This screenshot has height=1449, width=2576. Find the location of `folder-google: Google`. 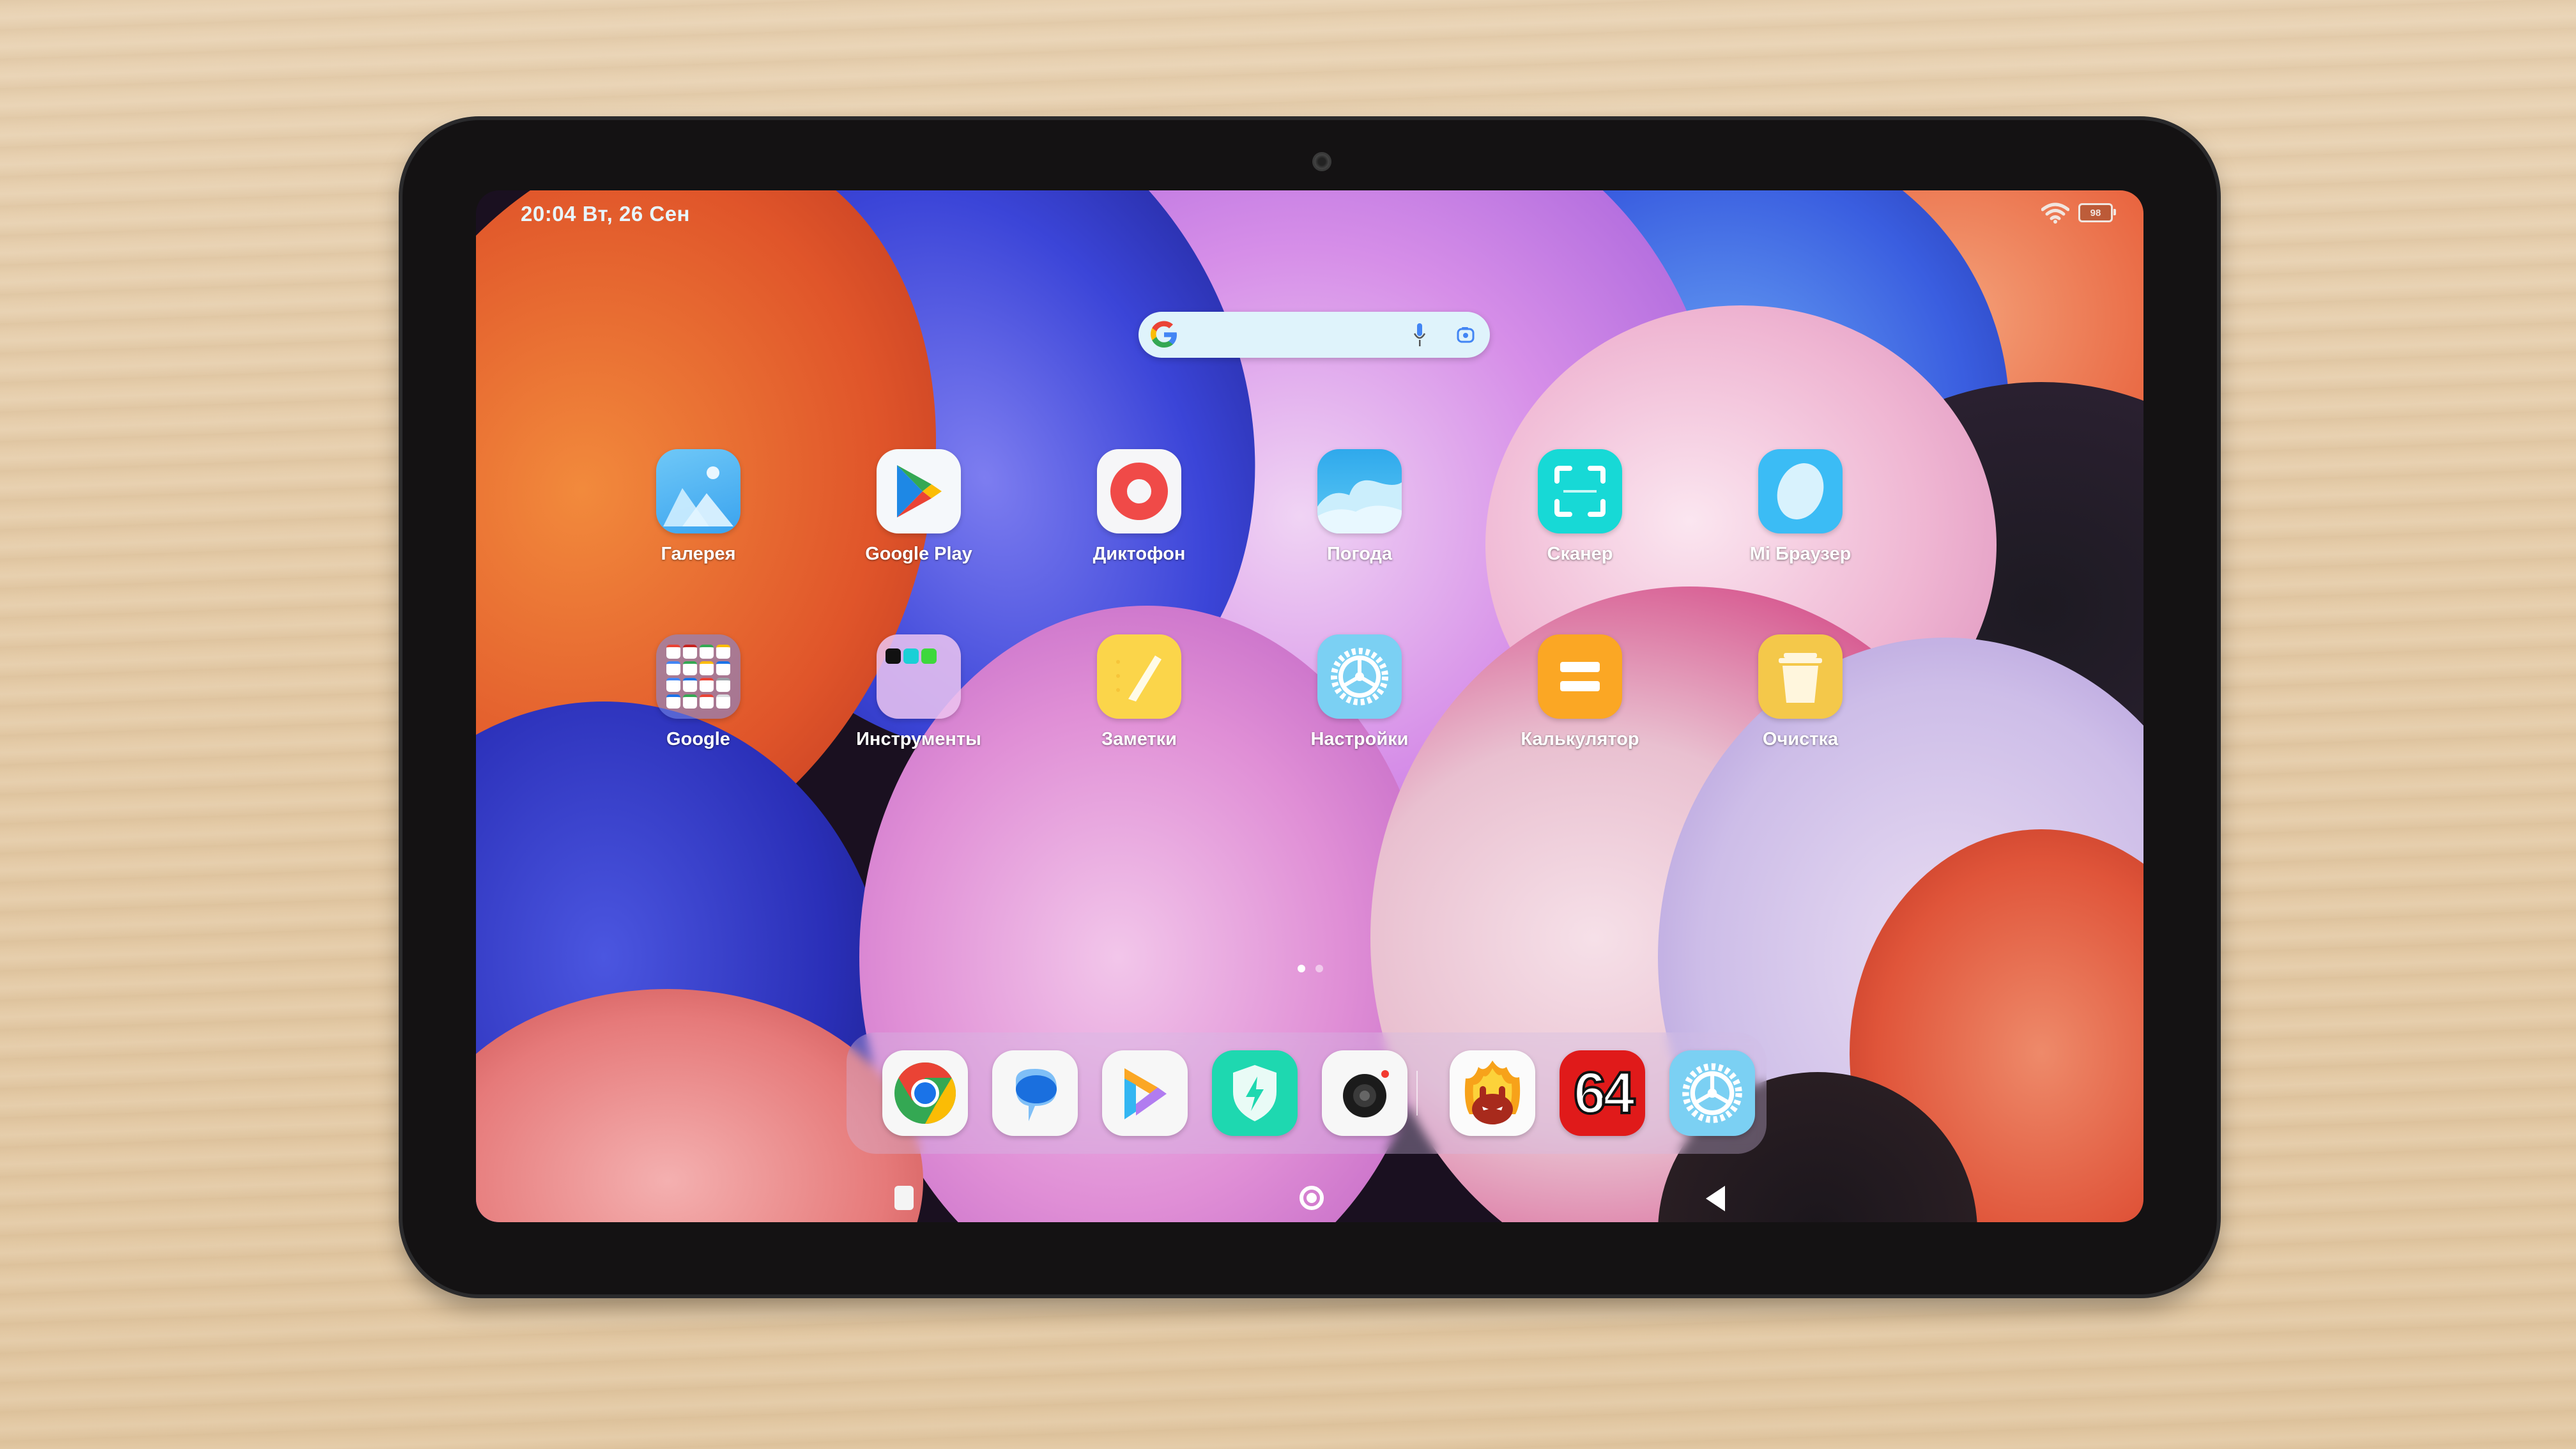

folder-google: Google is located at coordinates (698, 692).